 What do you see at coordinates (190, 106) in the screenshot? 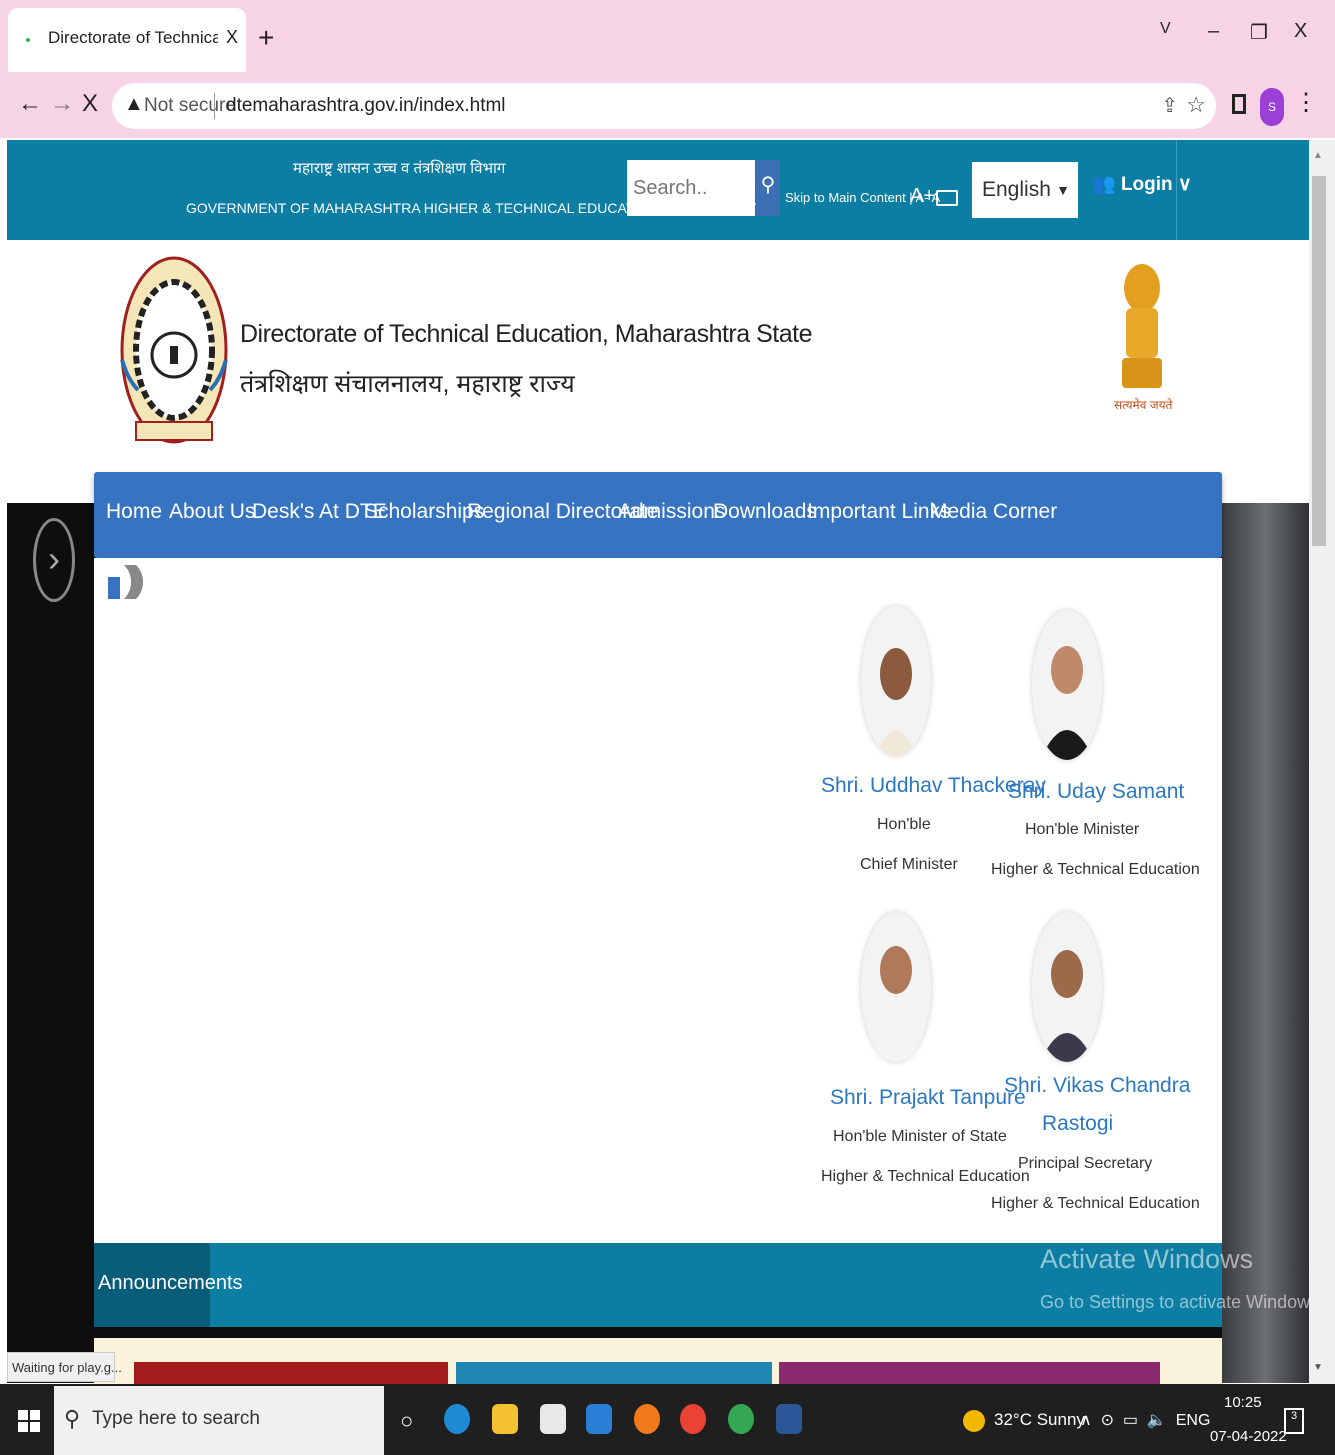
I see `security-label: Not secure` at bounding box center [190, 106].